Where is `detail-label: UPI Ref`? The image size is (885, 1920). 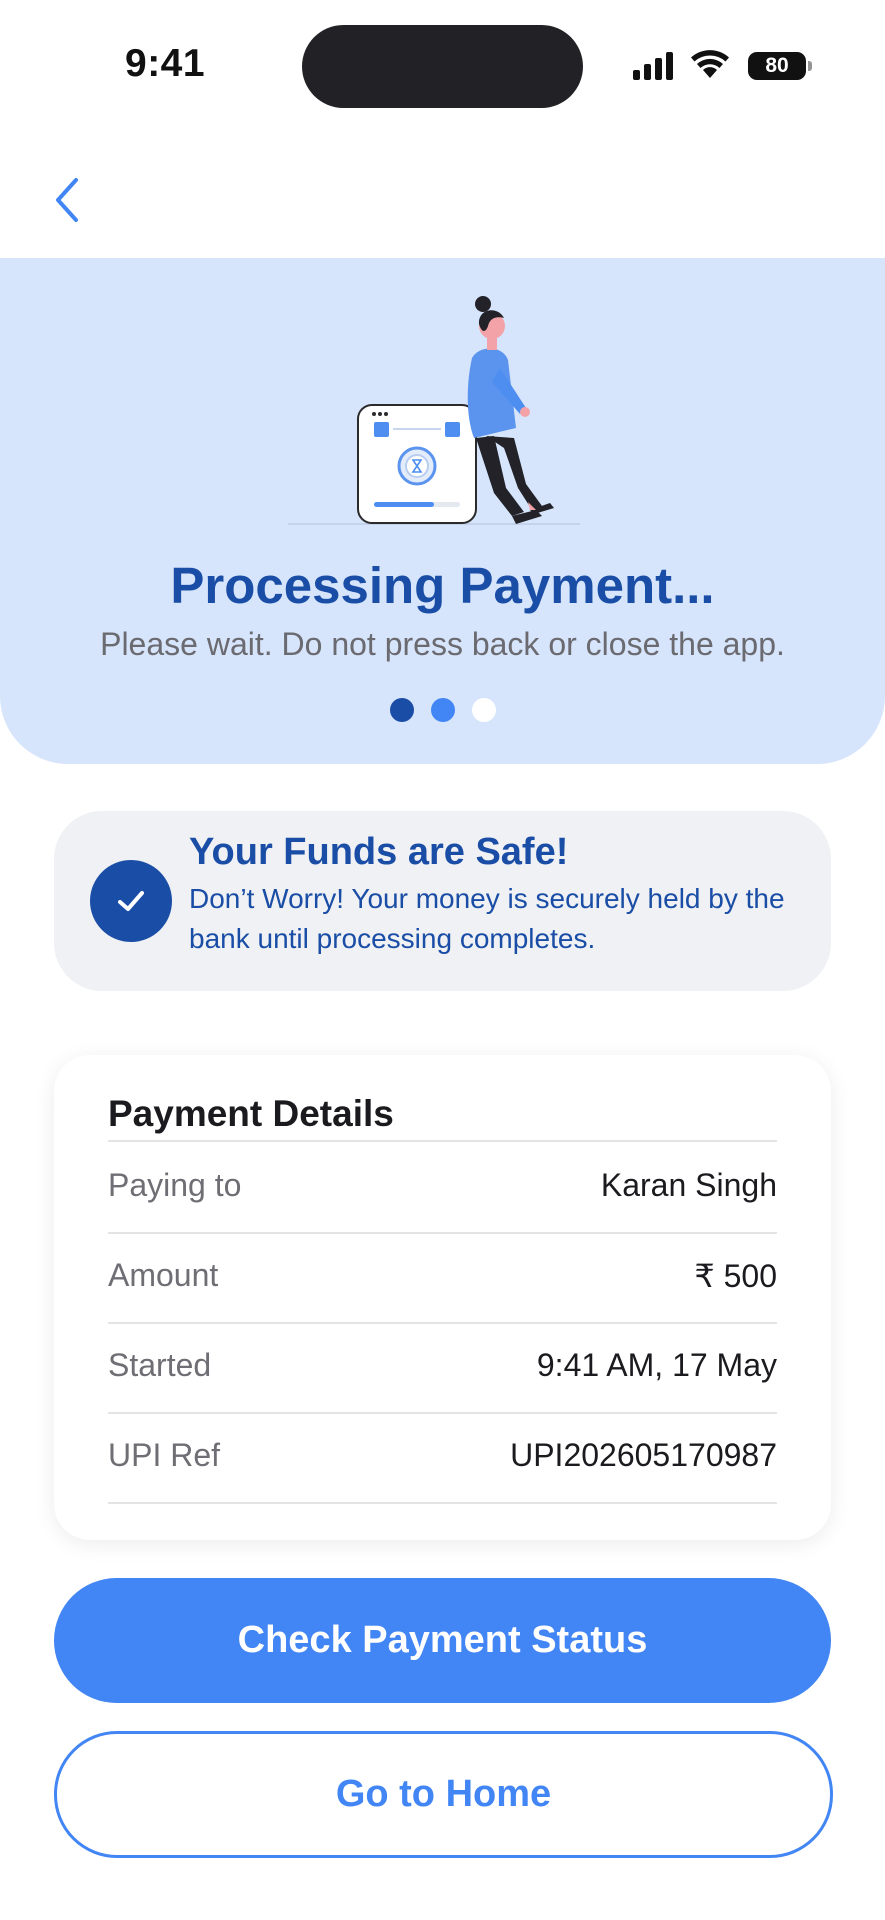 detail-label: UPI Ref is located at coordinates (164, 1455).